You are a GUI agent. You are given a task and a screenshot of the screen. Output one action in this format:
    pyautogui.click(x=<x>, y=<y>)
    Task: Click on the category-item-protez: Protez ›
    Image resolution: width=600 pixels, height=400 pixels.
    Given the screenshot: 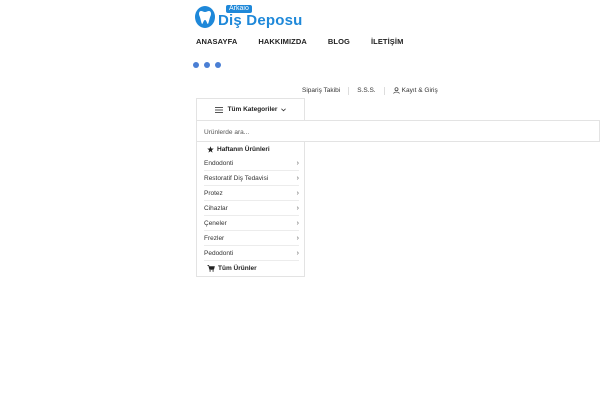 What is the action you would take?
    pyautogui.click(x=251, y=193)
    